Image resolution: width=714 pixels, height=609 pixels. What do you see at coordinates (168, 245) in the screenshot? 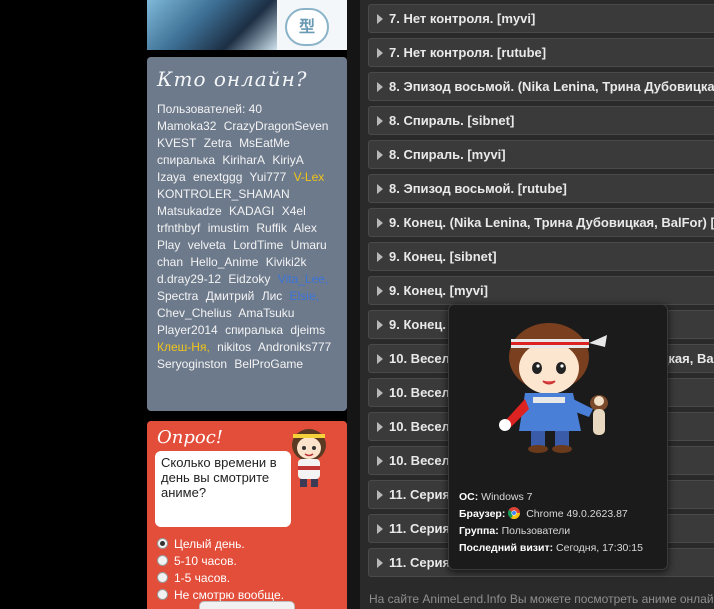
I see `online-user-link: Play` at bounding box center [168, 245].